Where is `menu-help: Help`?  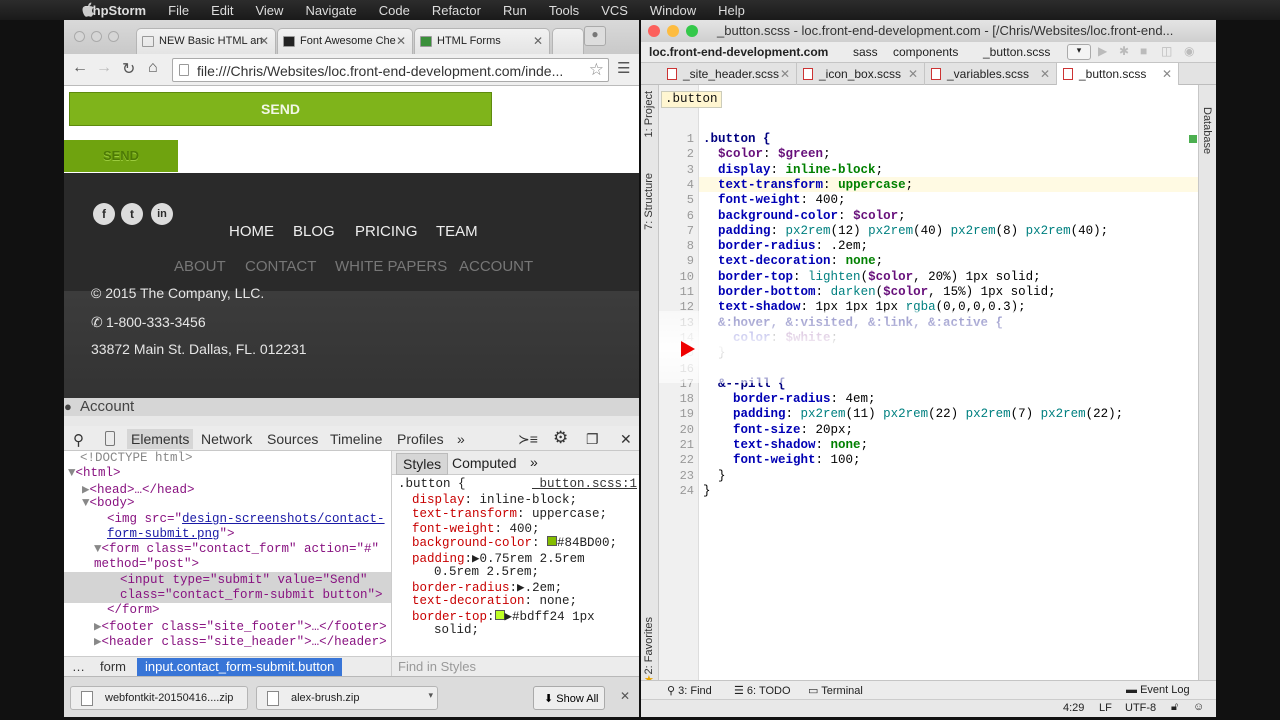
menu-help: Help is located at coordinates (731, 10).